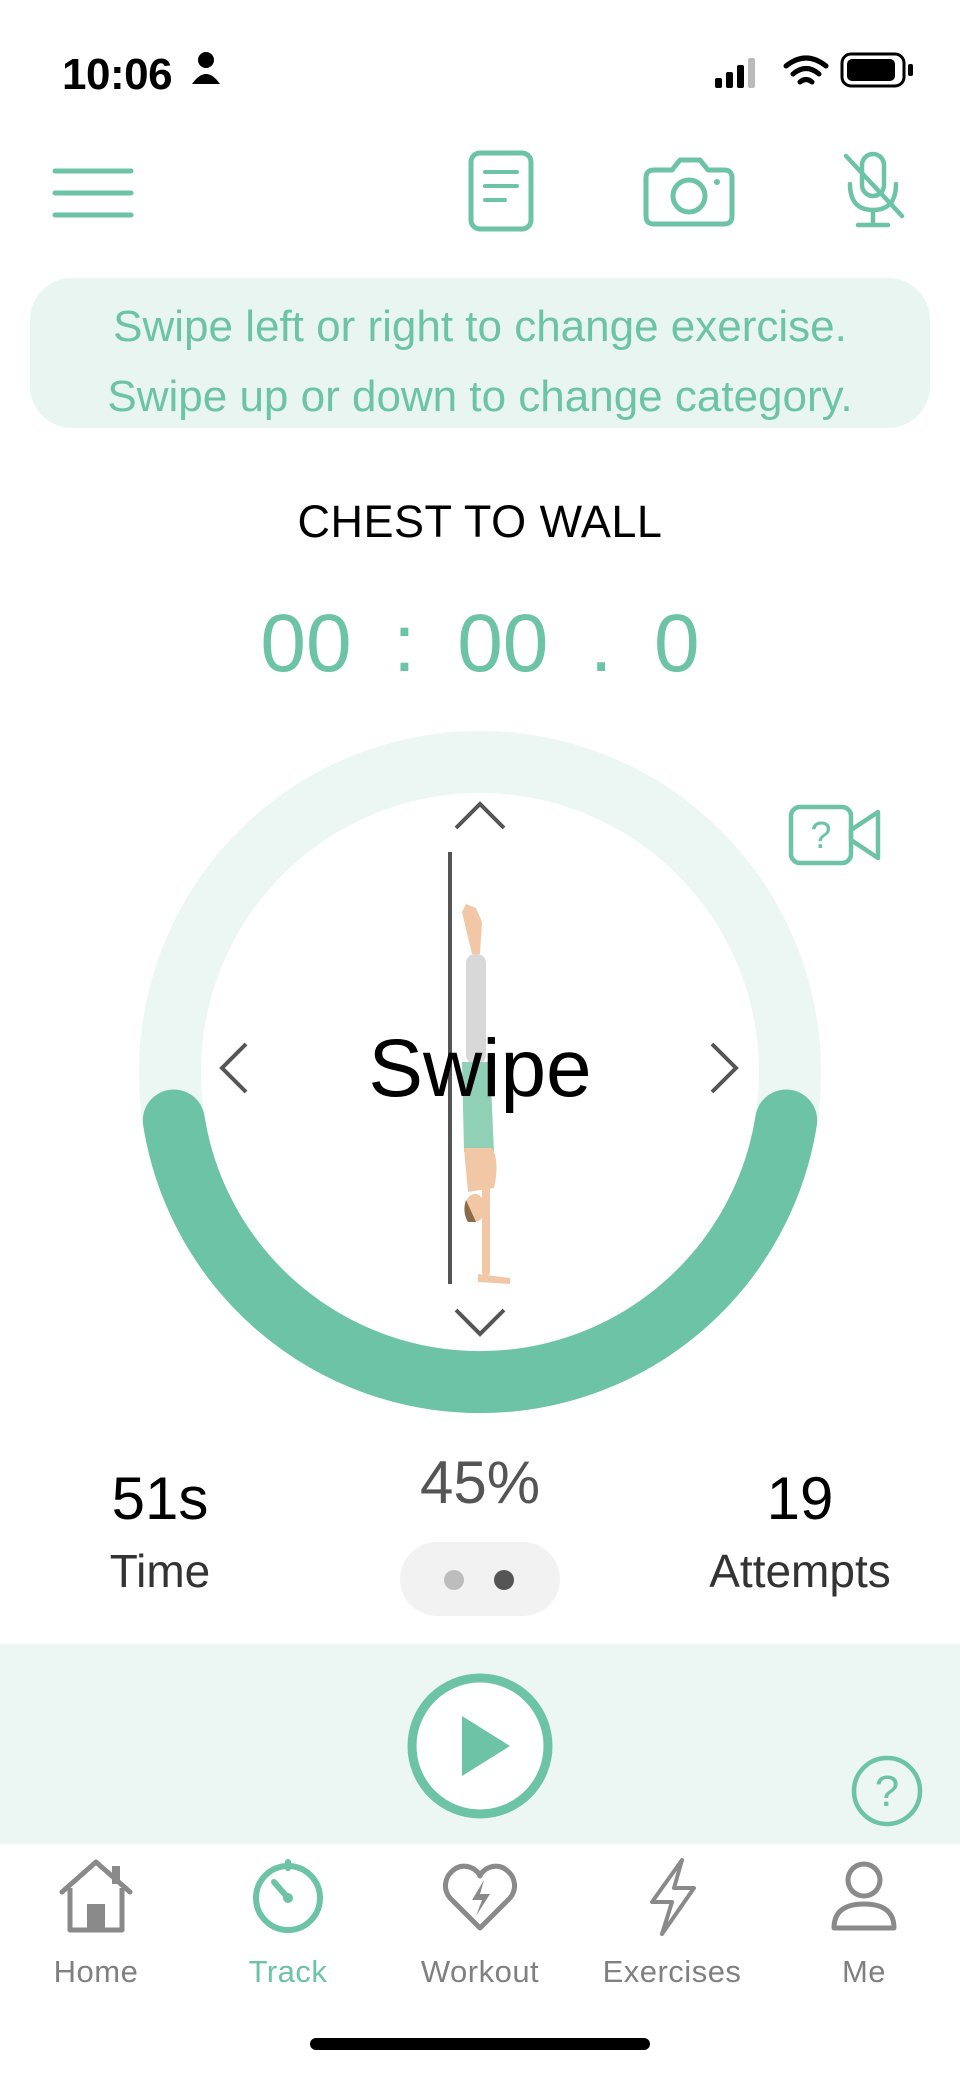 Image resolution: width=960 pixels, height=2079 pixels. Describe the element at coordinates (480, 2044) in the screenshot. I see `home-indicator` at that location.